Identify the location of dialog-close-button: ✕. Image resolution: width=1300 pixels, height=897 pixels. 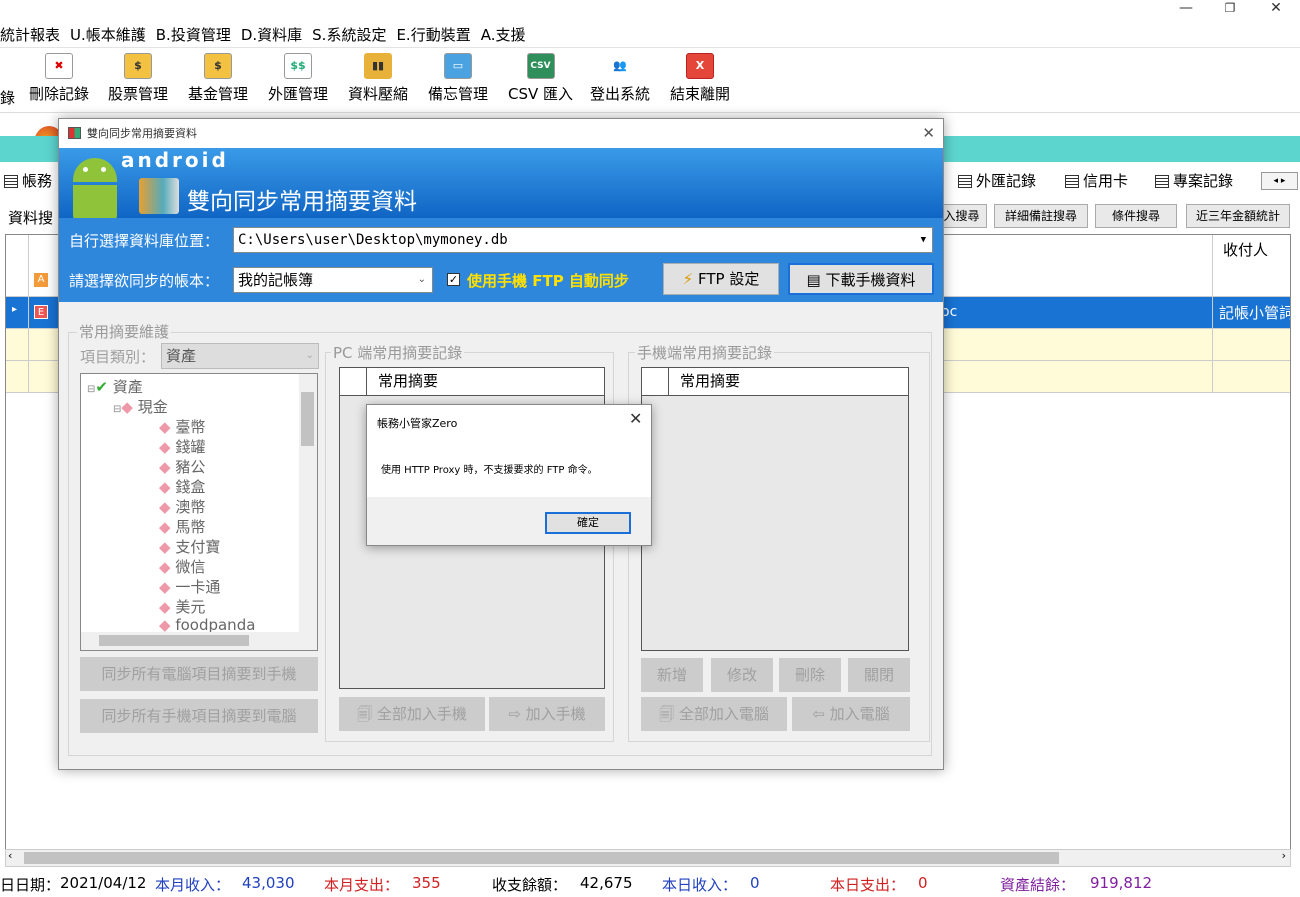
(928, 133).